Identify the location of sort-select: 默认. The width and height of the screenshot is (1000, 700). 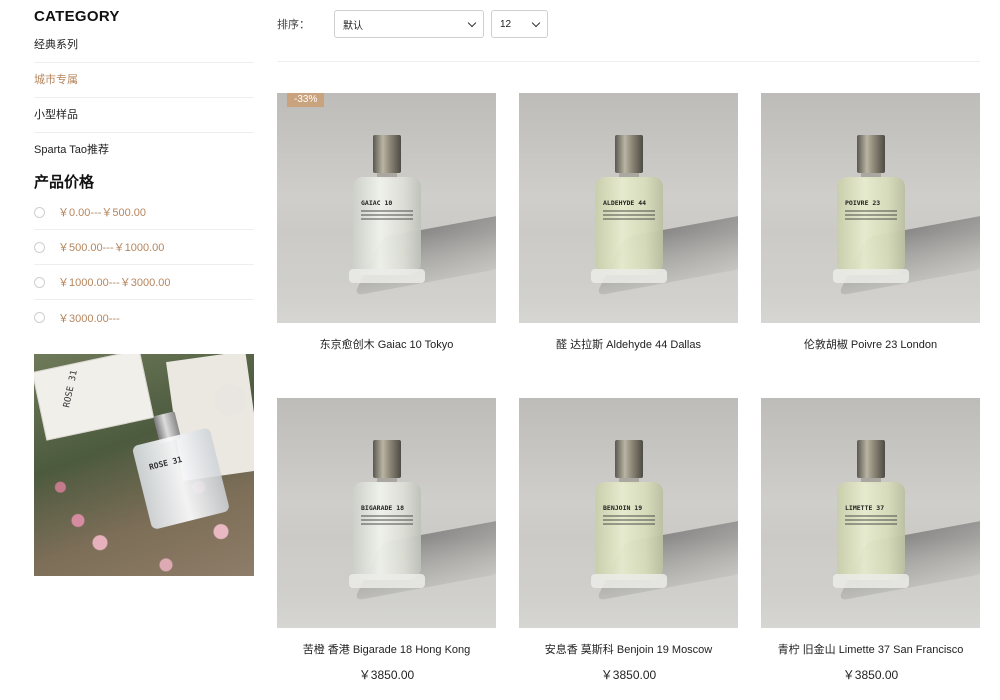
(409, 24).